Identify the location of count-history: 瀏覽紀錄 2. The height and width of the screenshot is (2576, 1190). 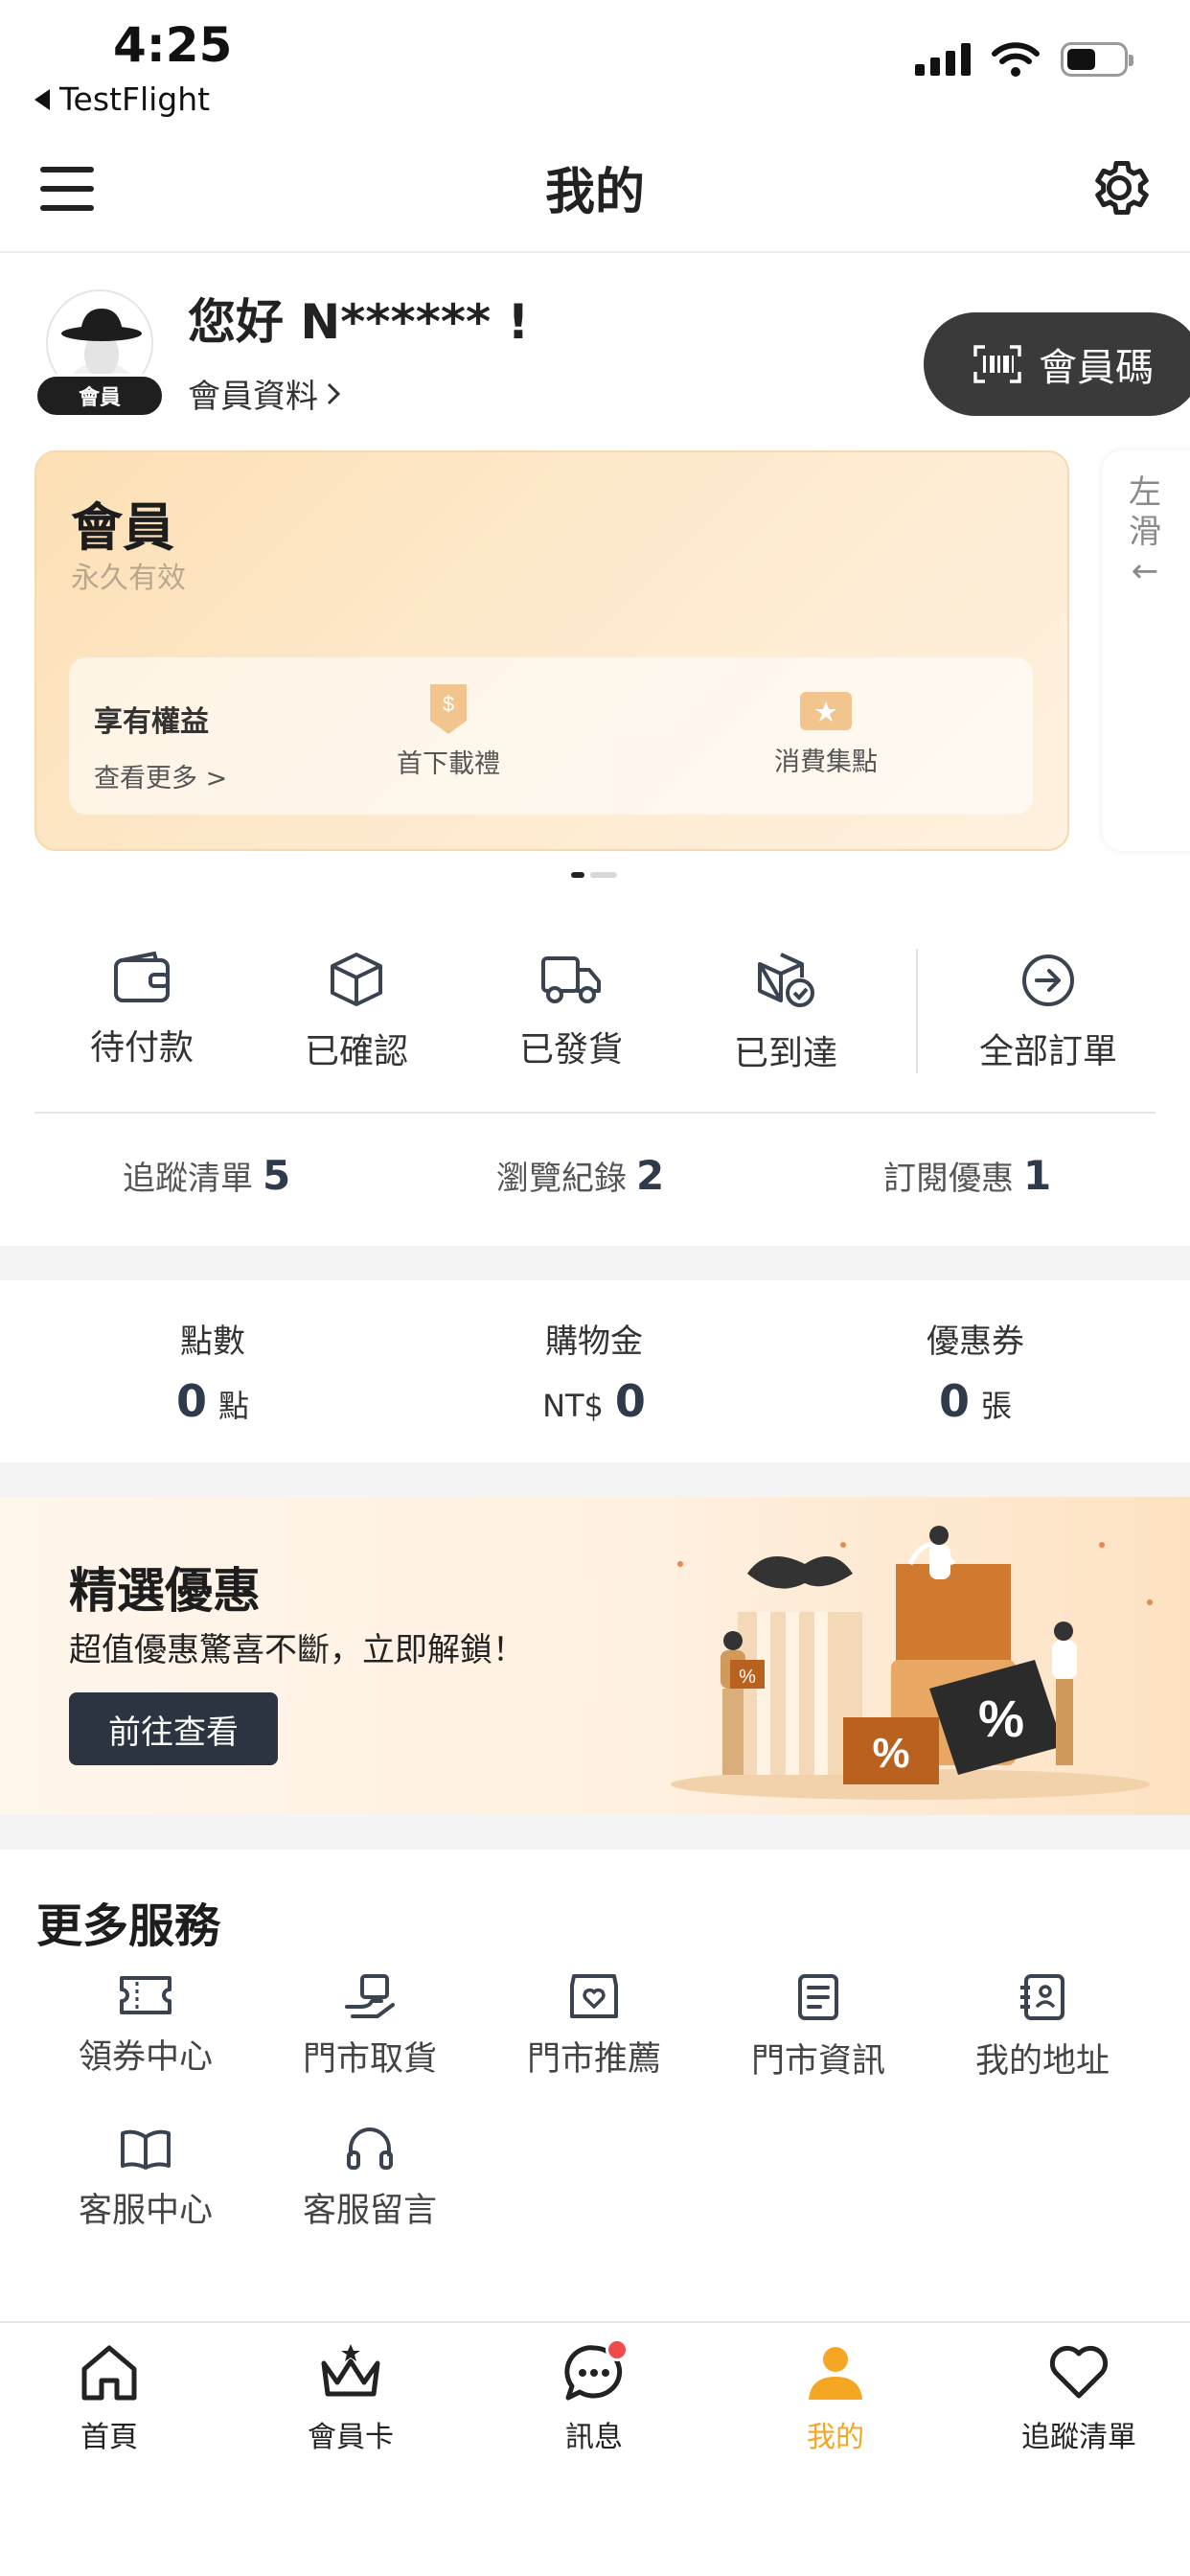
(580, 1176).